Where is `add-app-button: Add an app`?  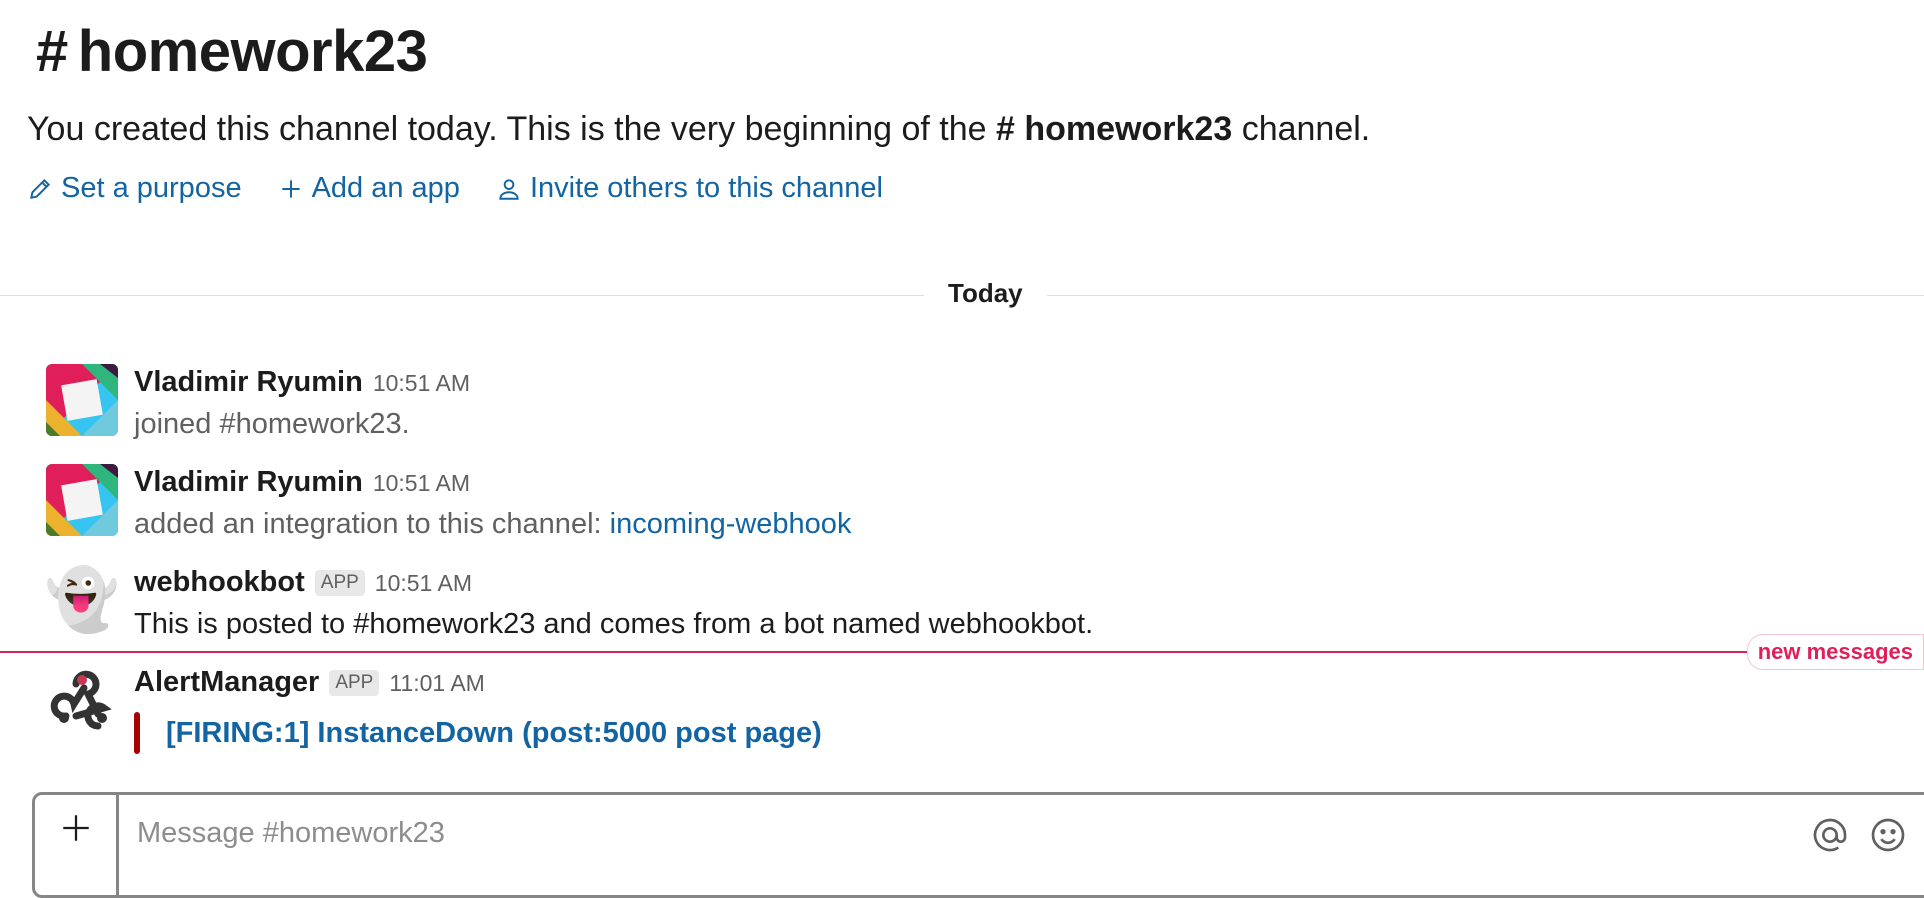 add-app-button: Add an app is located at coordinates (369, 188).